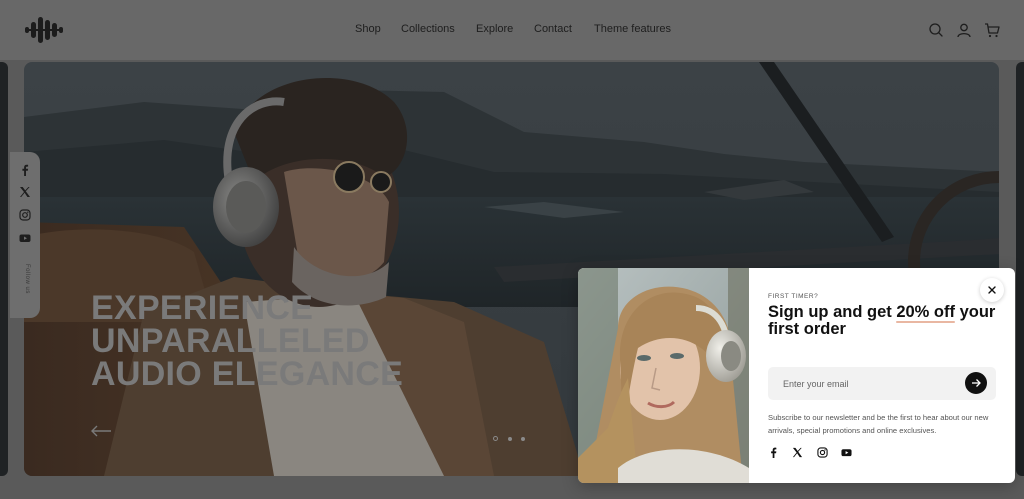 The height and width of the screenshot is (499, 1024). I want to click on slide-dots, so click(510, 440).